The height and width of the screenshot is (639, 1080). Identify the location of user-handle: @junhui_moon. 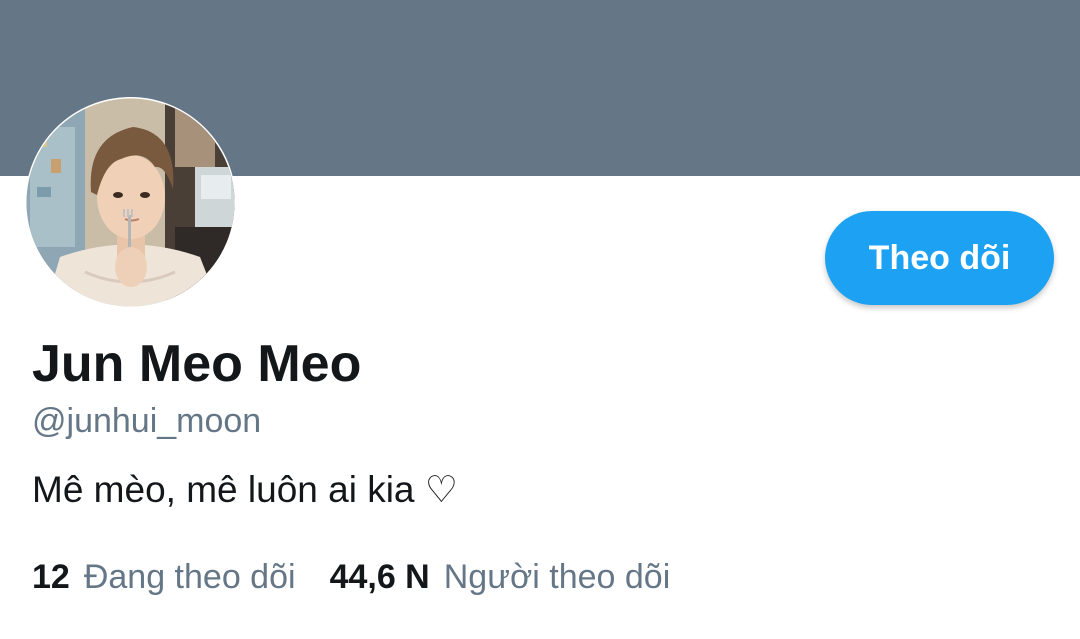
(147, 421).